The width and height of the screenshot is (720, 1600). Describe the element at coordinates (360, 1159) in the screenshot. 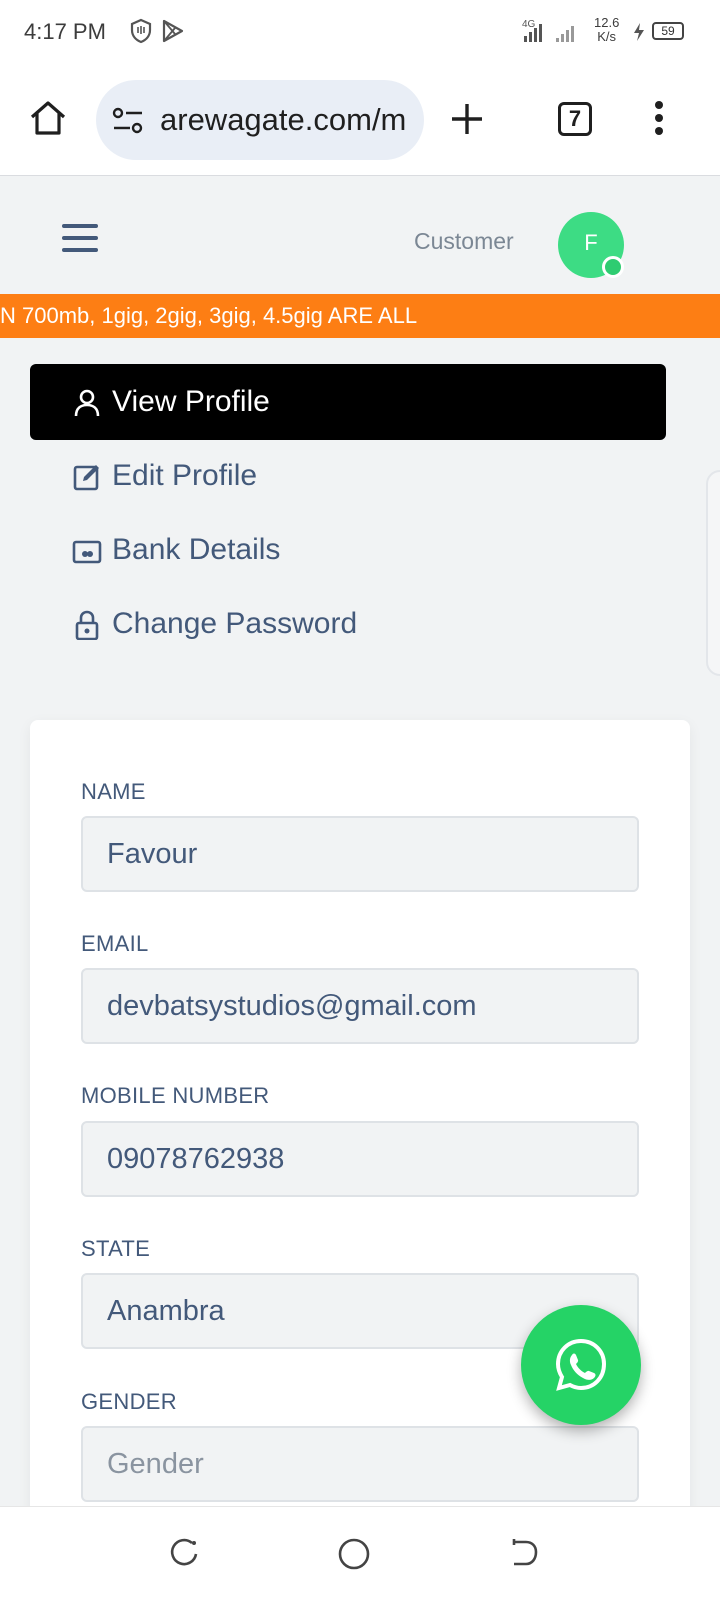

I see `mobile-number-field: 09078762938` at that location.